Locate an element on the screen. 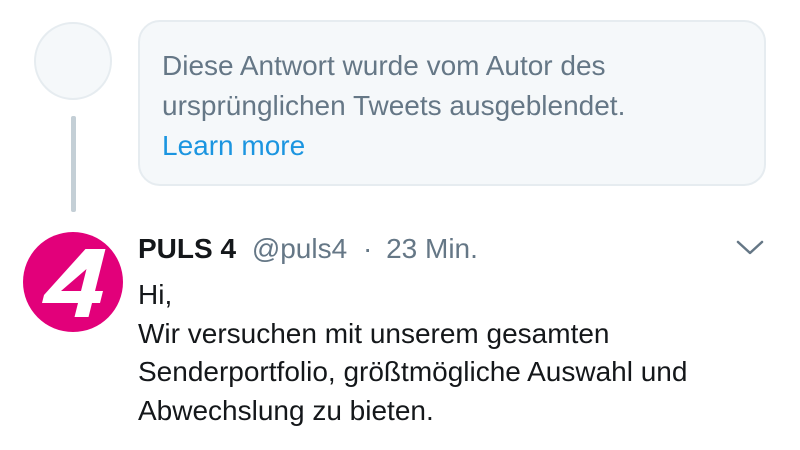 This screenshot has height=450, width=800. tweet-header: PULS 4 @puls4 · 23 Min. is located at coordinates (308, 249).